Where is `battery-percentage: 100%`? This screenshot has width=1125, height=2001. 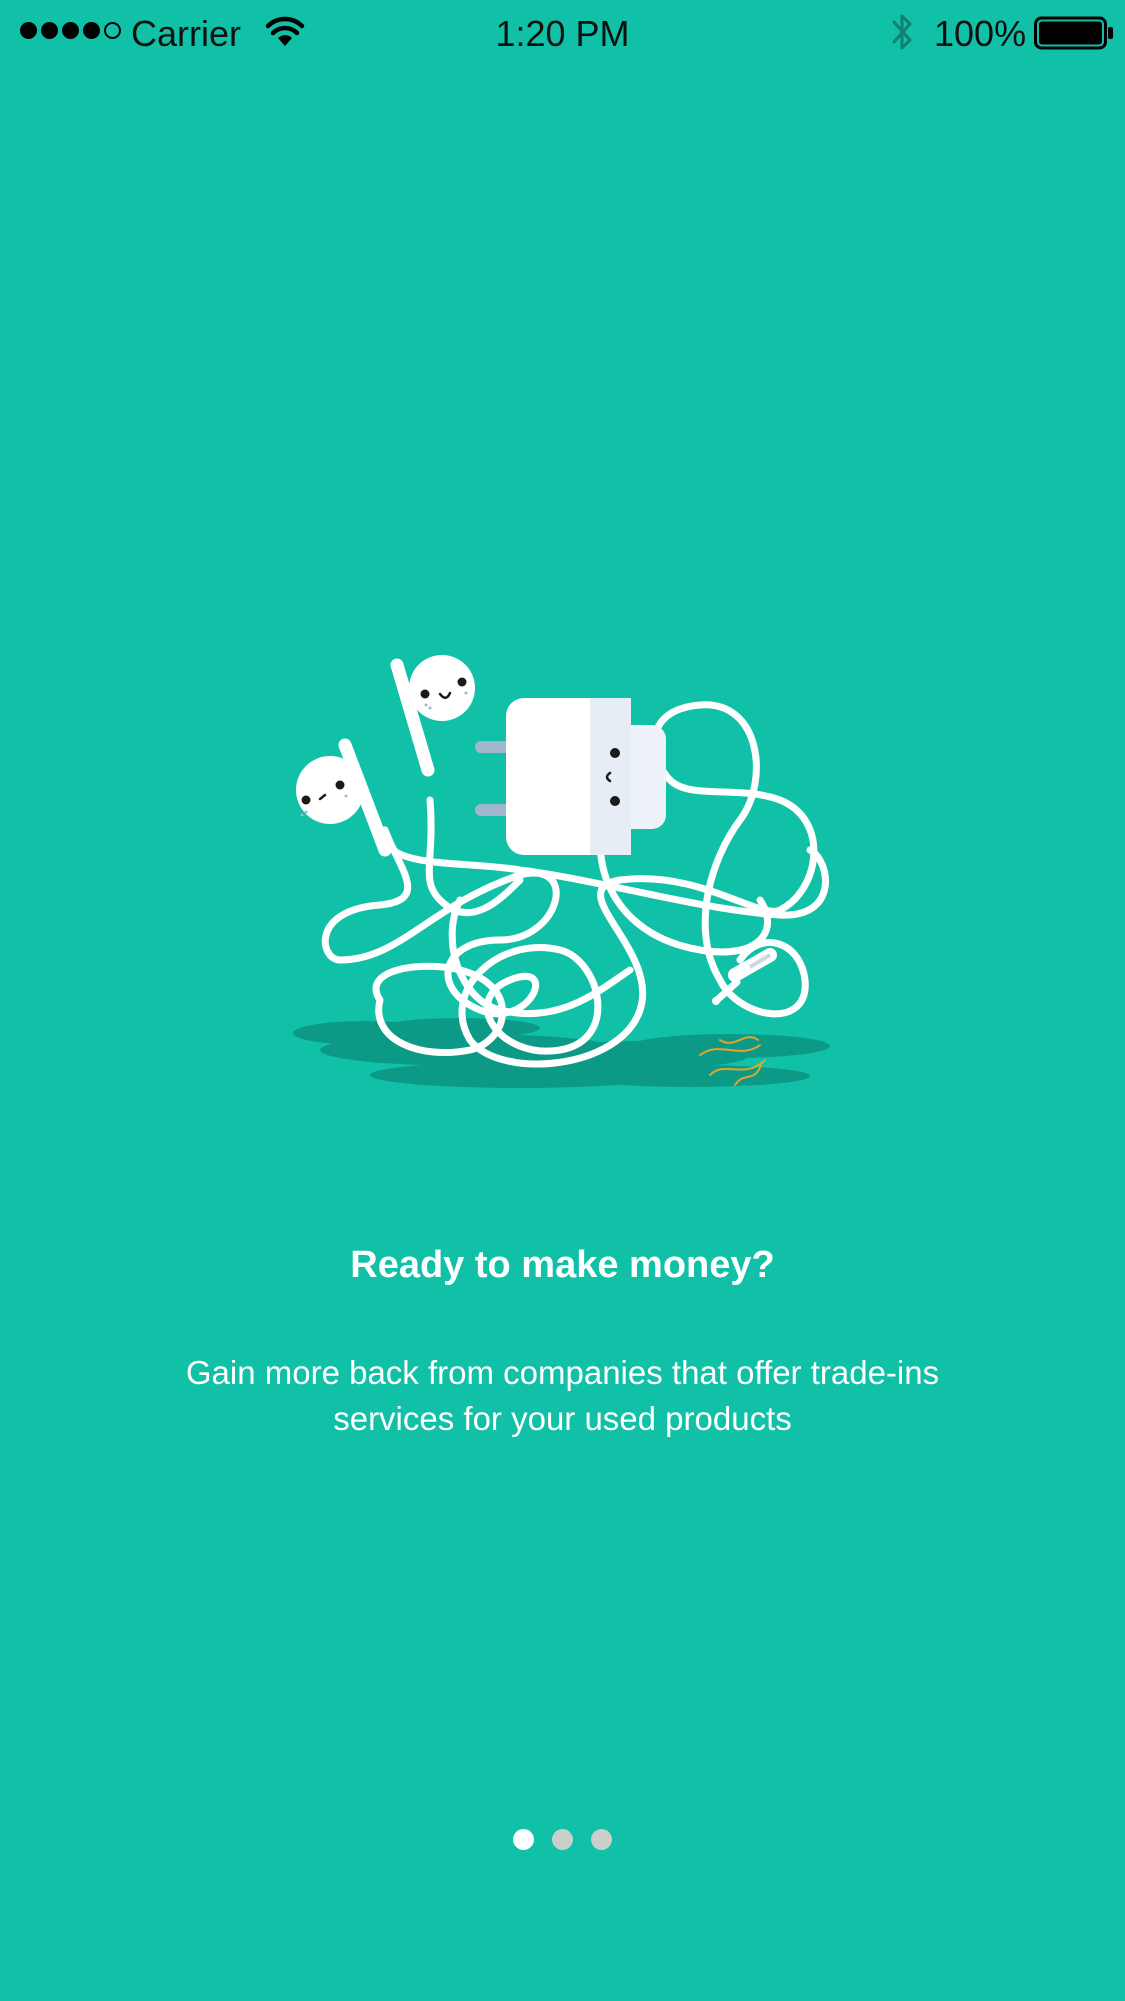
battery-percentage: 100% is located at coordinates (980, 33).